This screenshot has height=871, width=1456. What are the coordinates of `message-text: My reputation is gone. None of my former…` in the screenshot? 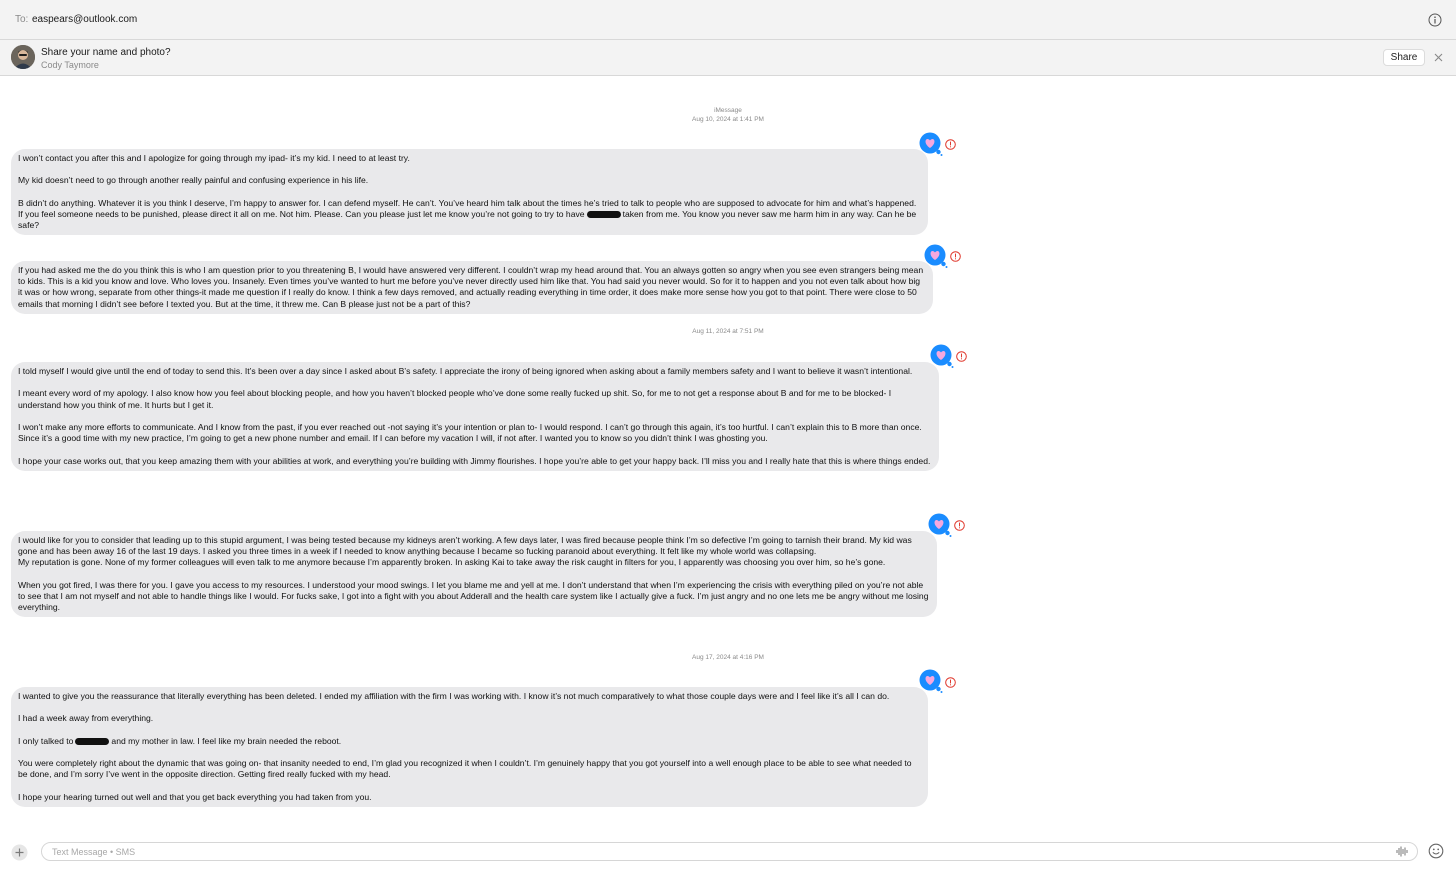 It's located at (452, 562).